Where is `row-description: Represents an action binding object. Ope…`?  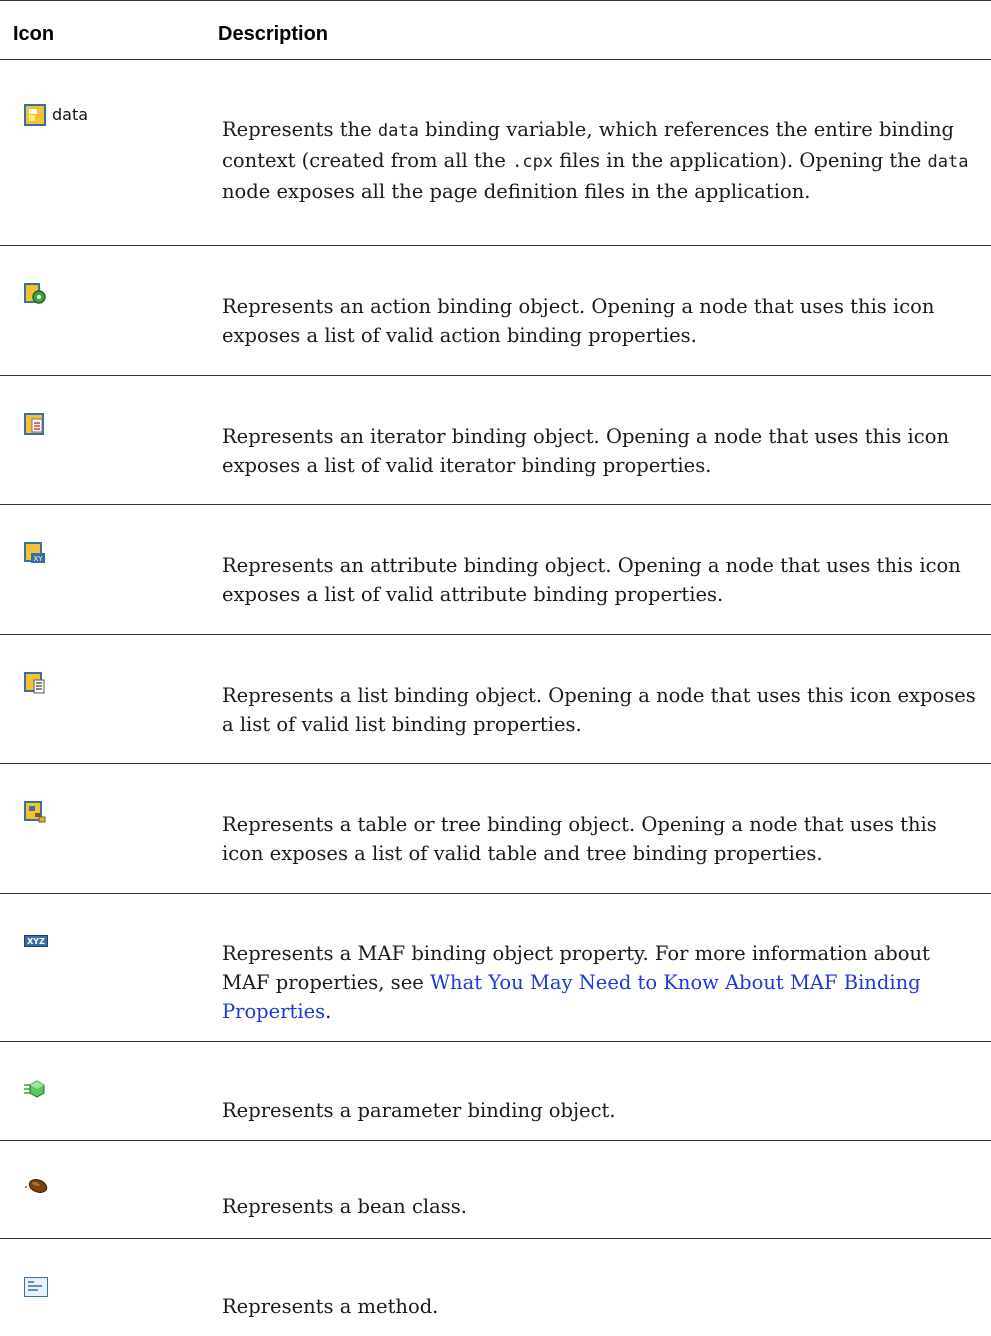 row-description: Represents an action binding object. Ope… is located at coordinates (578, 321).